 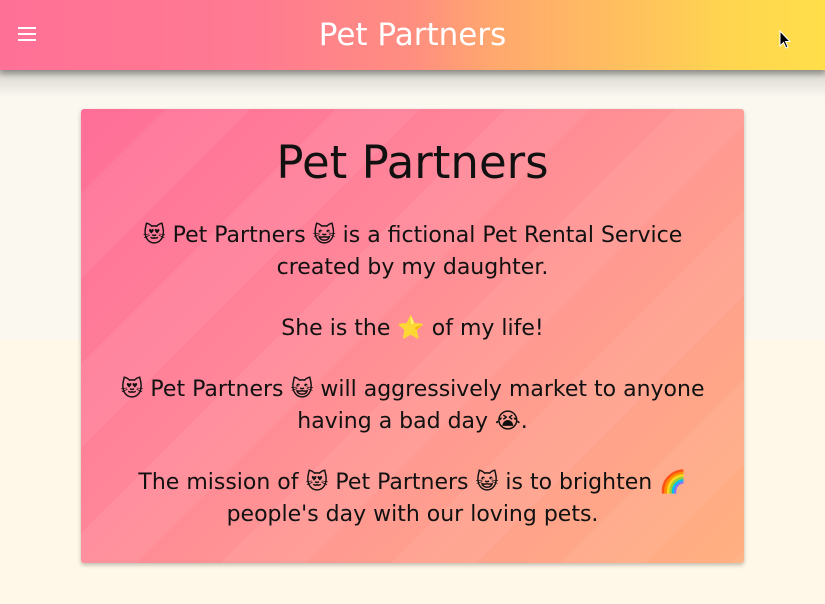 I want to click on app-title: Pet Partners, so click(x=412, y=35).